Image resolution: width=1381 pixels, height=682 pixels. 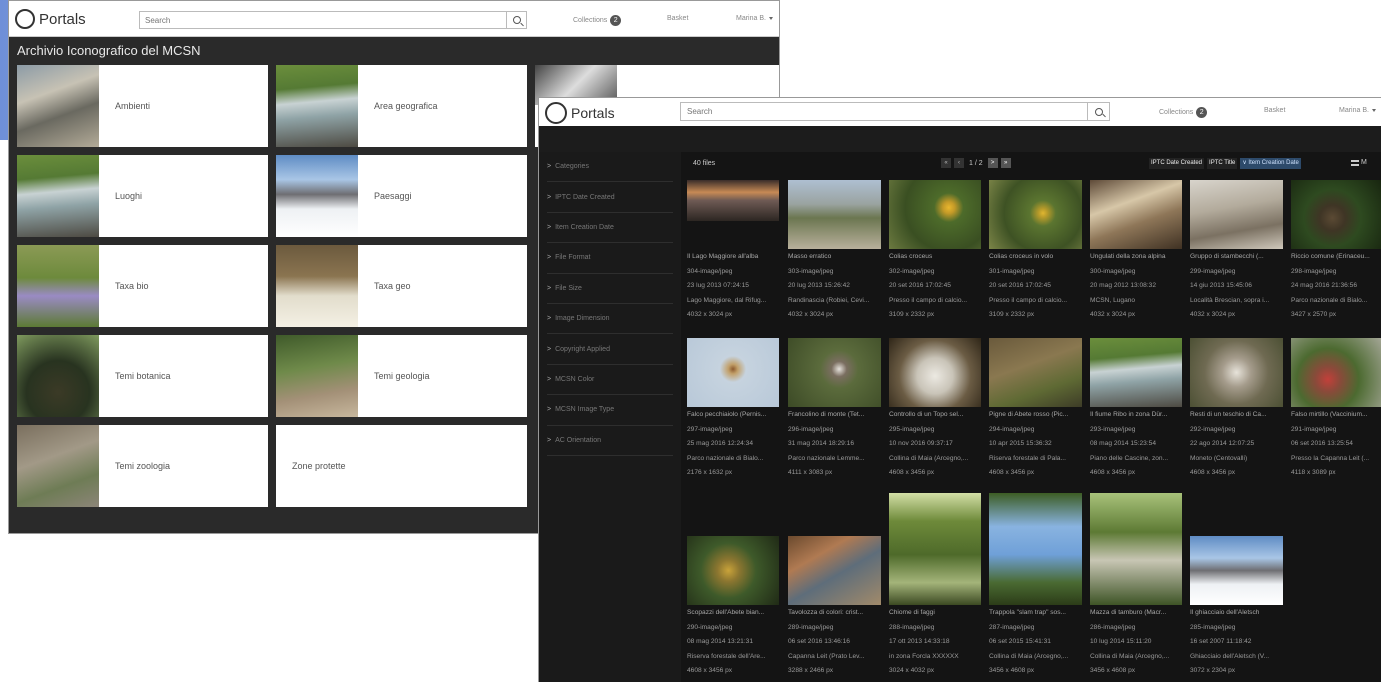 What do you see at coordinates (1237, 613) in the screenshot?
I see `file-title: Il ghiacciaio dell'Aletsch` at bounding box center [1237, 613].